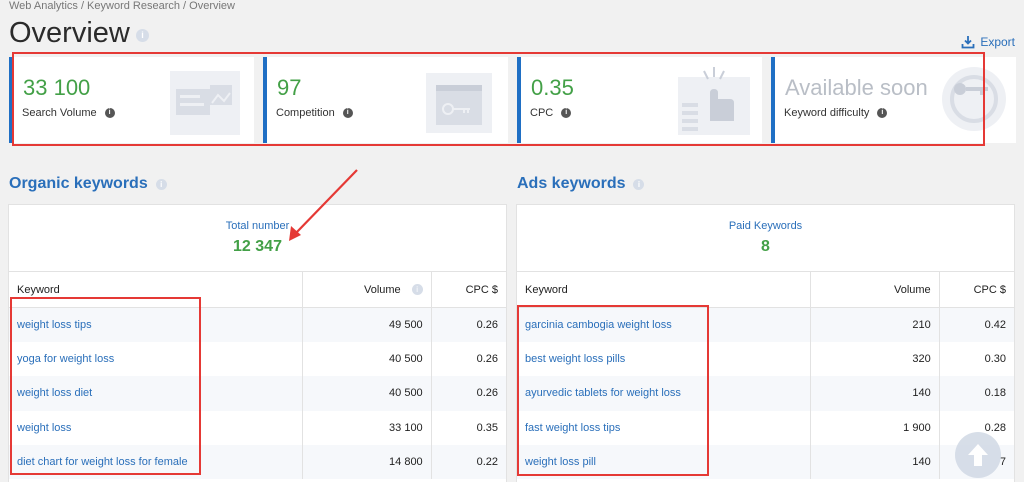 This screenshot has width=1024, height=482. What do you see at coordinates (765, 246) in the screenshot?
I see `summary-value: 8` at bounding box center [765, 246].